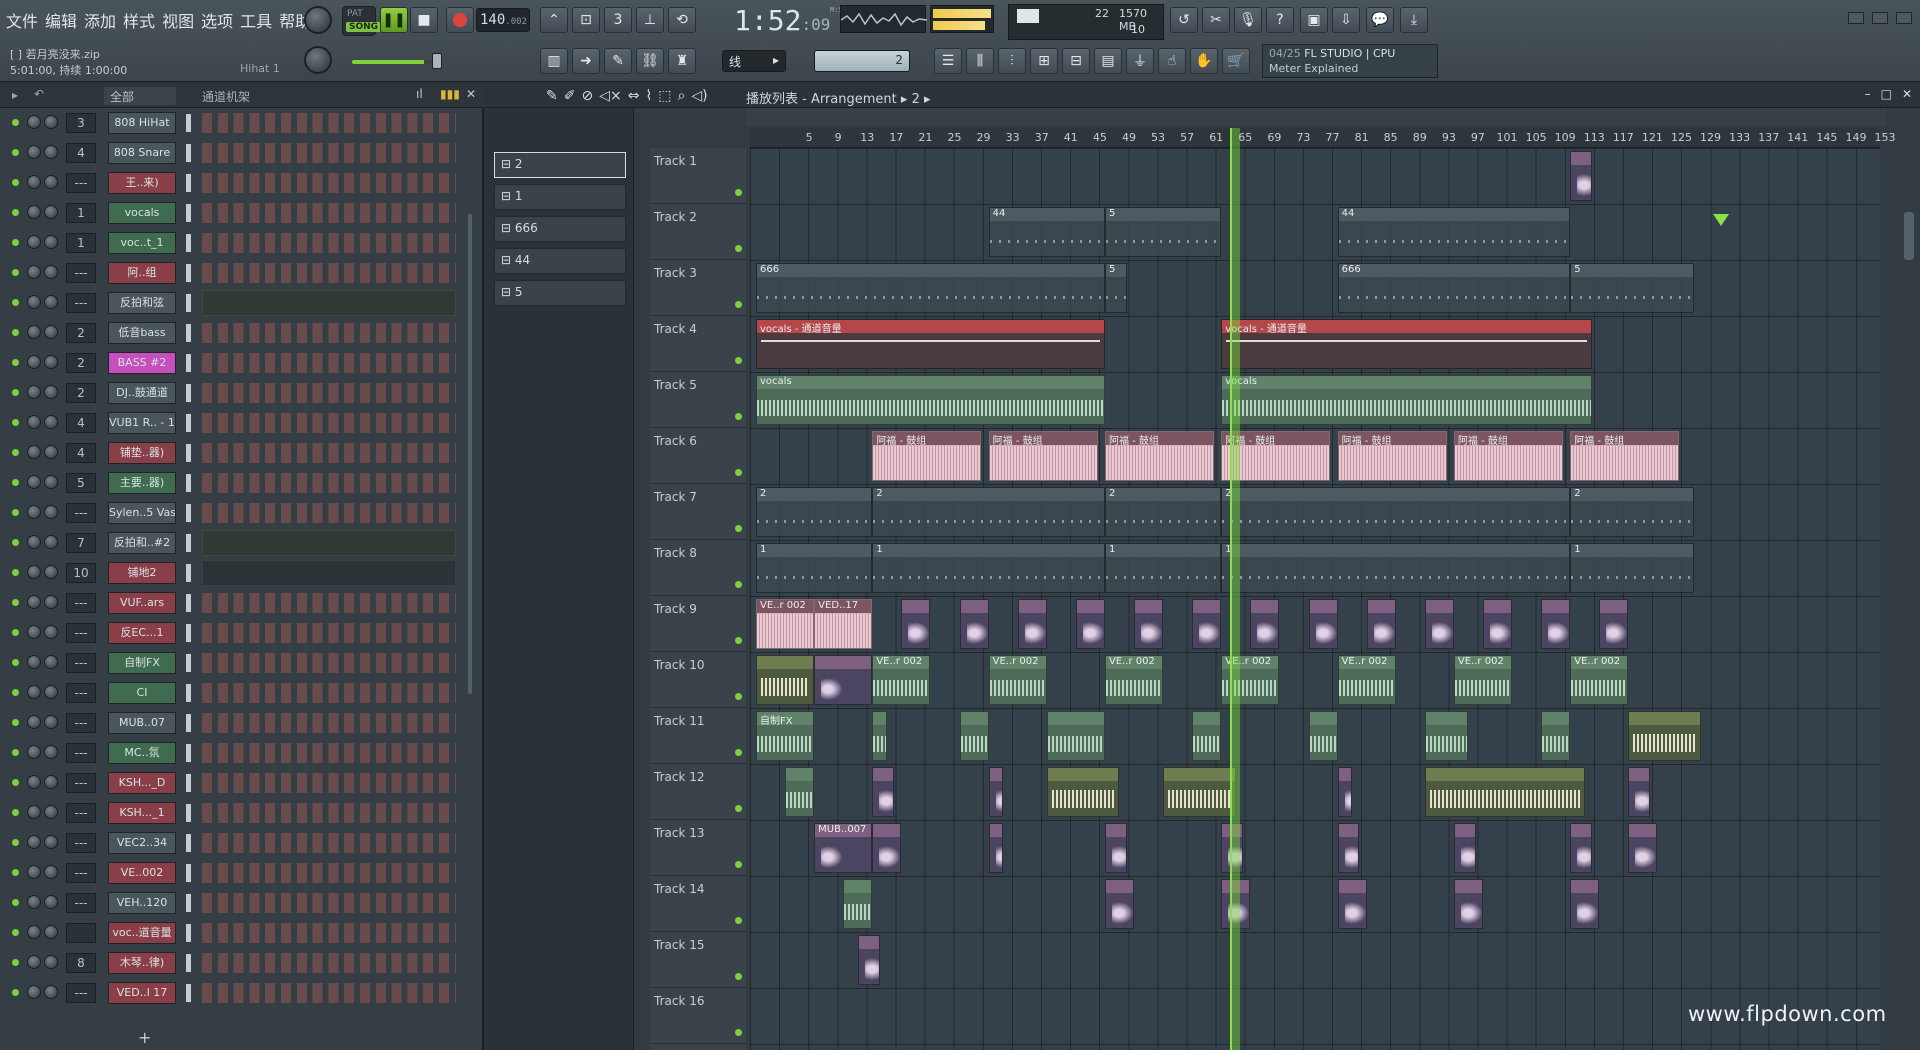 The image size is (1920, 1050). Describe the element at coordinates (142, 843) in the screenshot. I see `channel-name-button: VEC2..34` at that location.